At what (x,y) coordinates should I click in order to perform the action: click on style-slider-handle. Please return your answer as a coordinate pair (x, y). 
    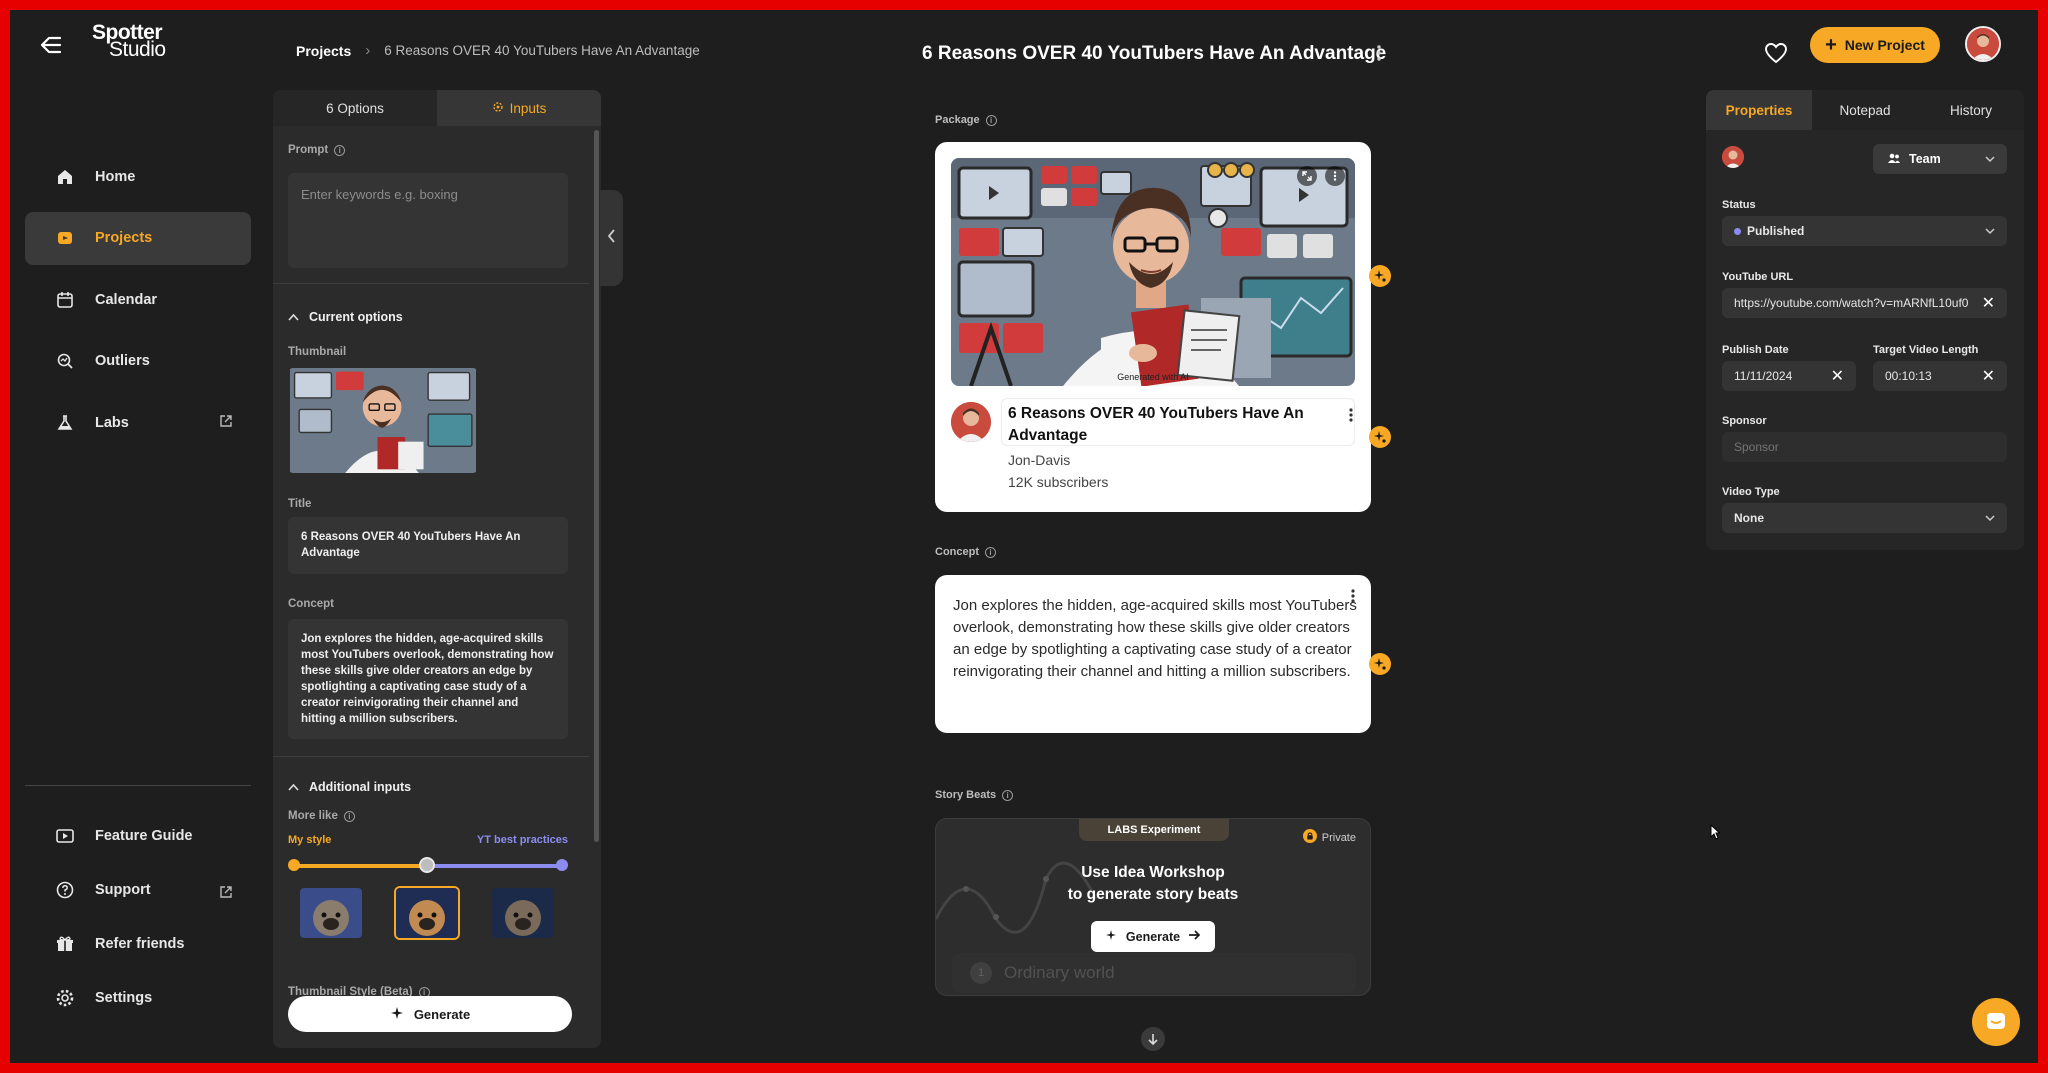
    Looking at the image, I should click on (427, 865).